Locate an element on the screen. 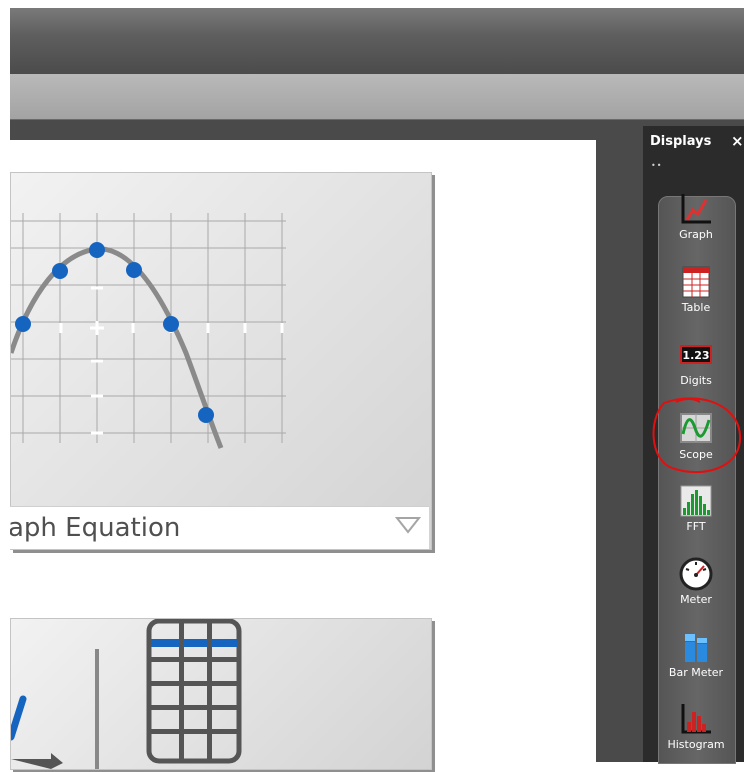 This screenshot has height=772, width=744. display-item-label: Graph is located at coordinates (696, 234).